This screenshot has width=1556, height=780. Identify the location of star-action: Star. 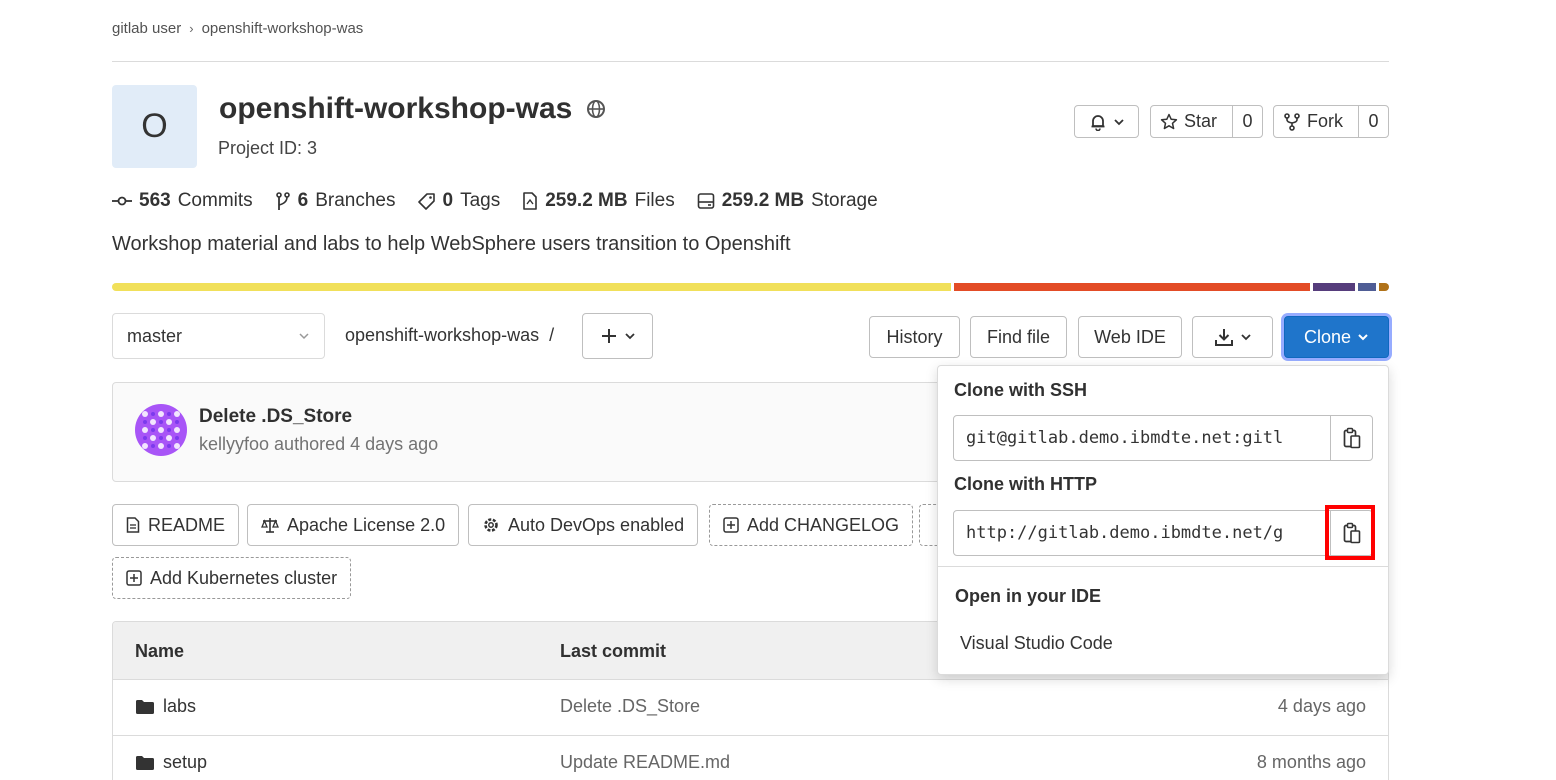
(1188, 121).